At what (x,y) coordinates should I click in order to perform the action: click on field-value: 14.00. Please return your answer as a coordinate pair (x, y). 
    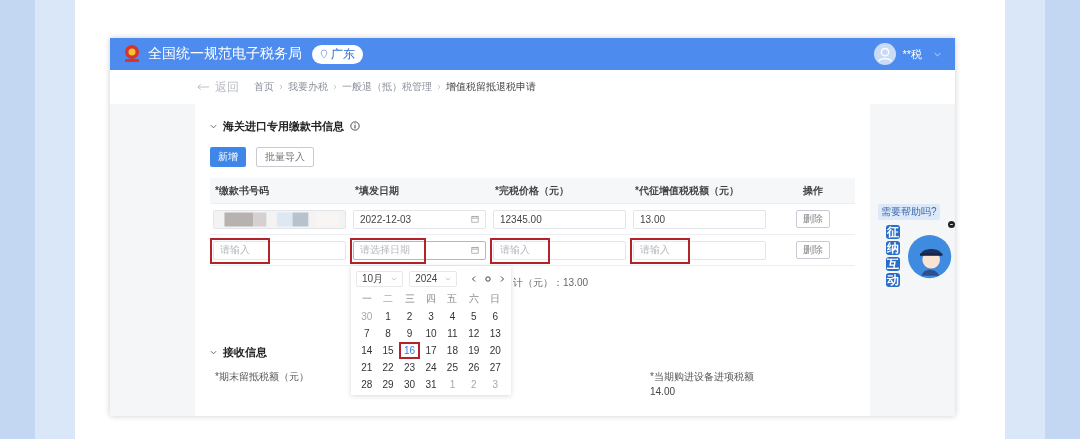
    Looking at the image, I should click on (663, 391).